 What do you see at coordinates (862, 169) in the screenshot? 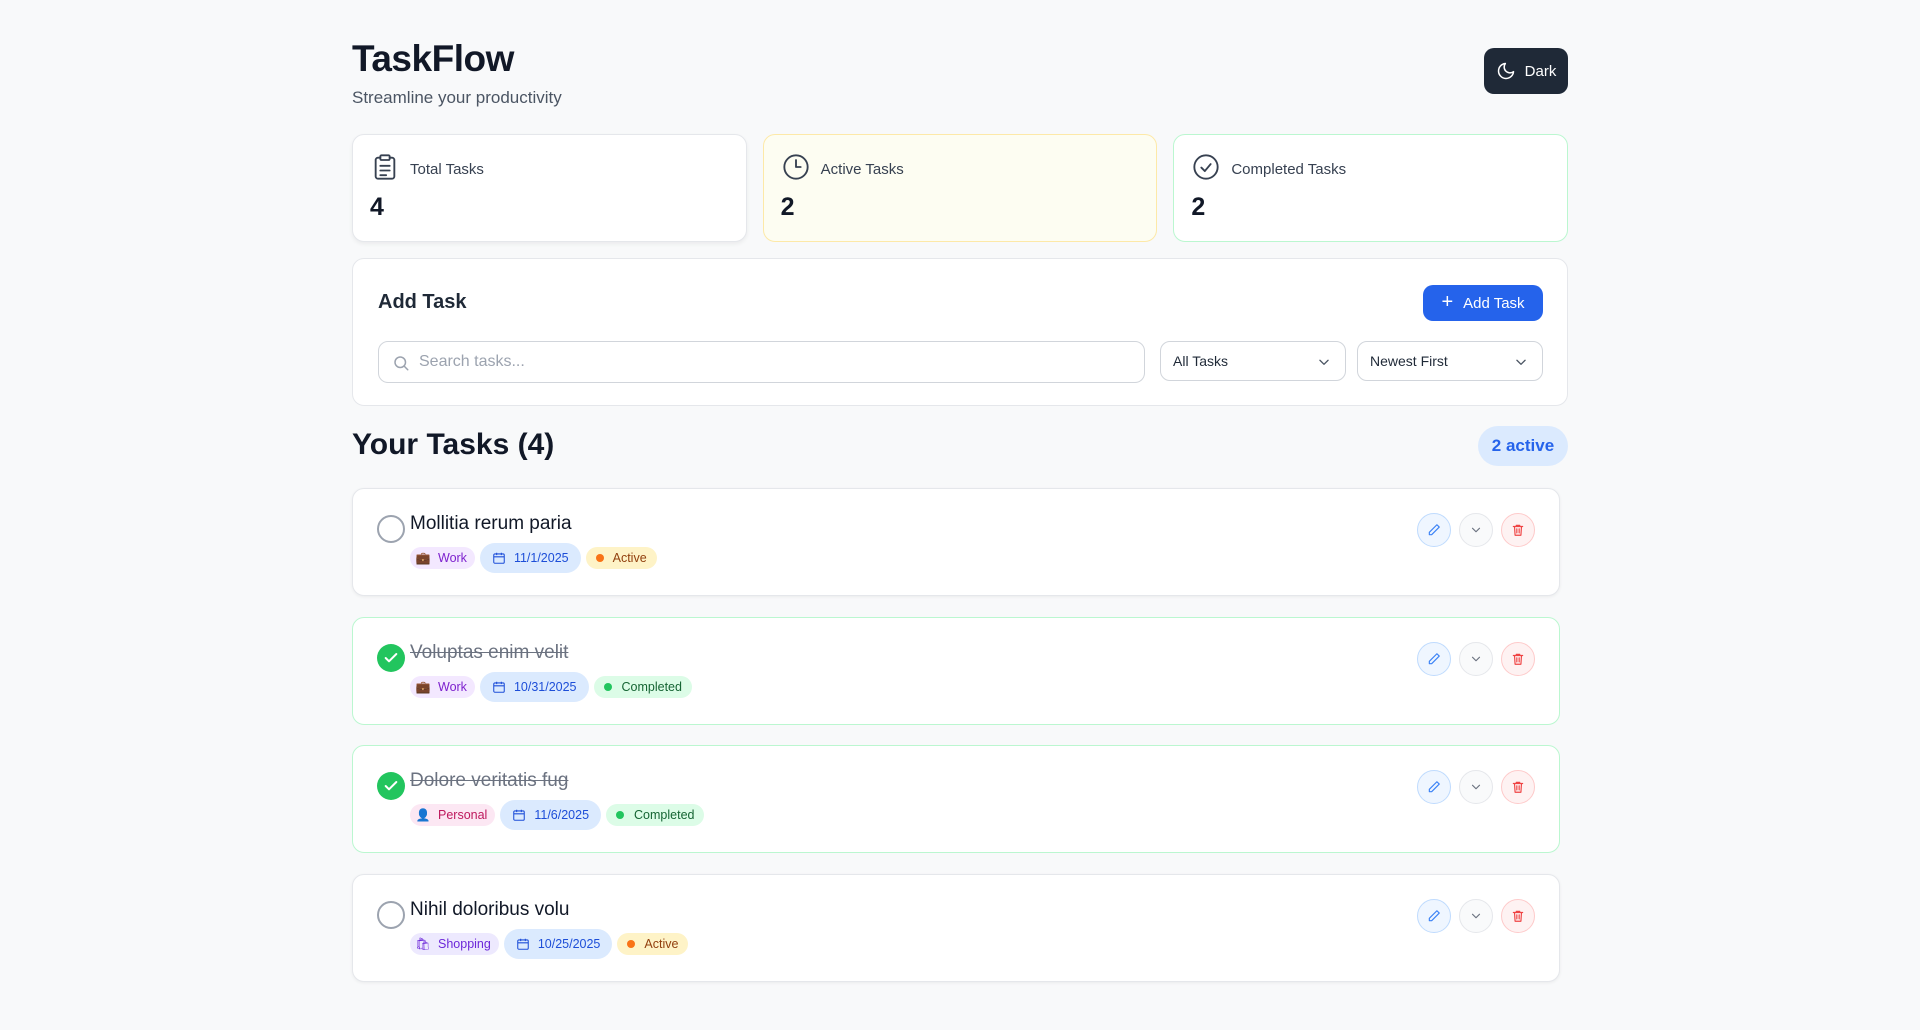
I see `stat-label: Active Tasks` at bounding box center [862, 169].